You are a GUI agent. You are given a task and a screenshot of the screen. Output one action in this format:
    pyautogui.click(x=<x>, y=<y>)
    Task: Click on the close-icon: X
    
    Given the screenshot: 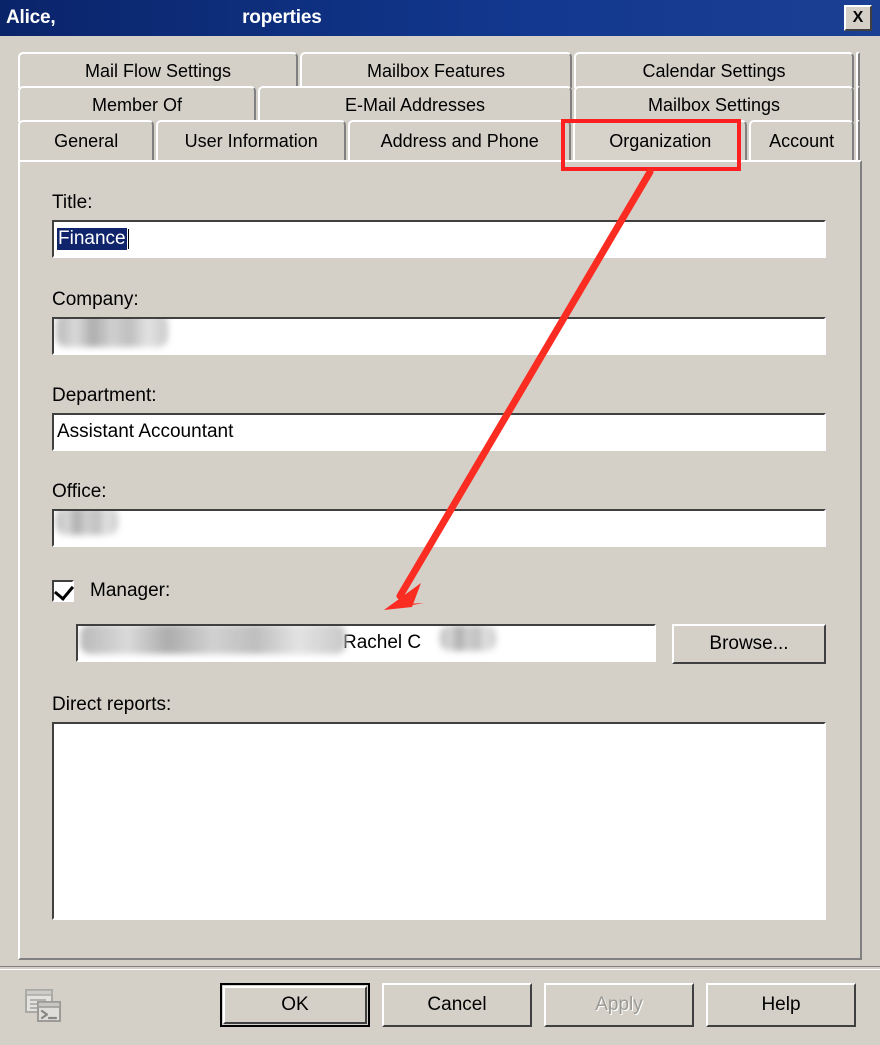 What is the action you would take?
    pyautogui.click(x=858, y=18)
    